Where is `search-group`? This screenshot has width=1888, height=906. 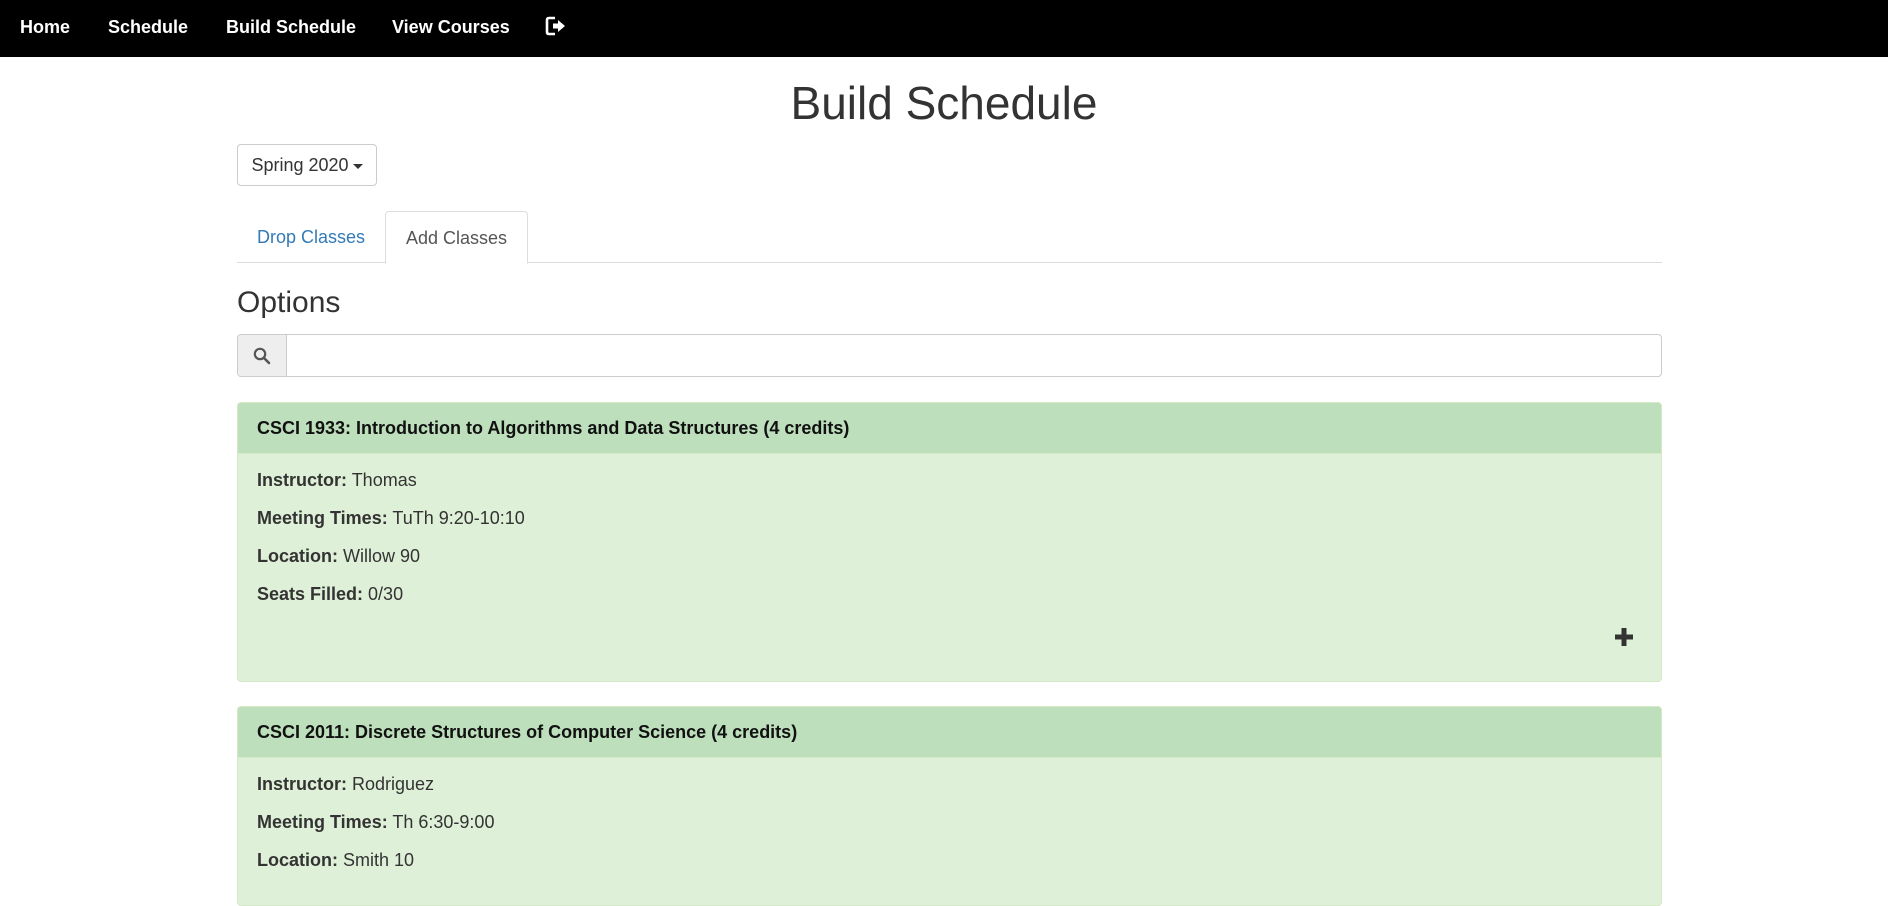 search-group is located at coordinates (949, 355).